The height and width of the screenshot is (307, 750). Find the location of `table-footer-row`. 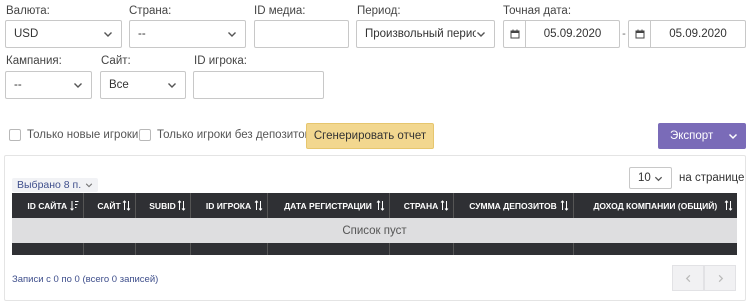

table-footer-row is located at coordinates (374, 249).